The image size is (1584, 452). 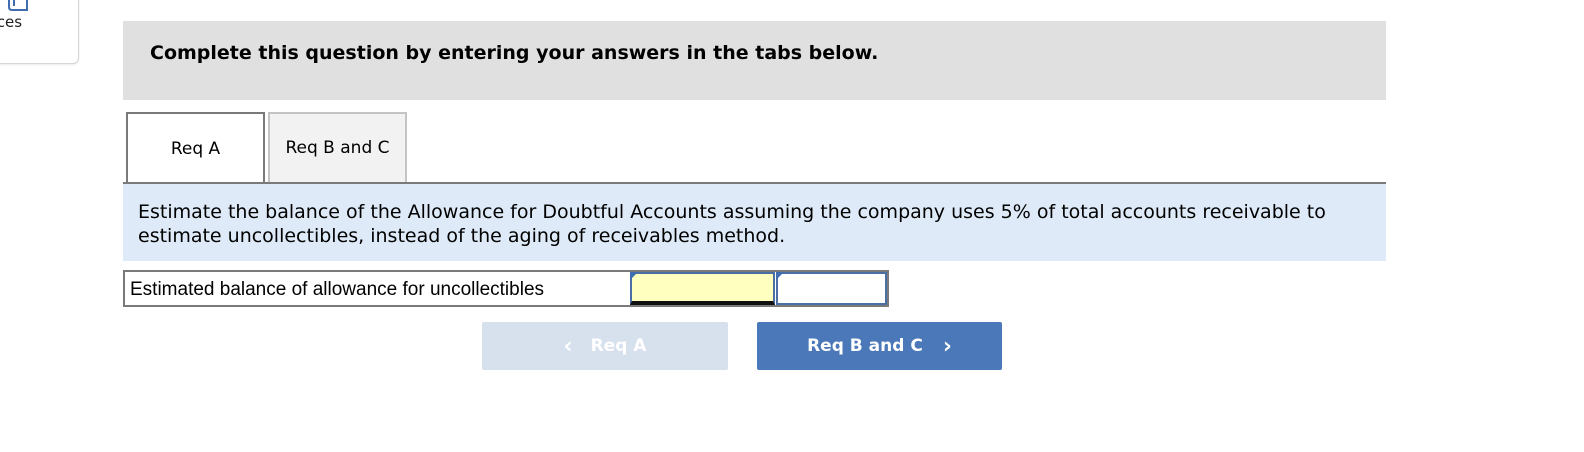 What do you see at coordinates (39, 32) in the screenshot?
I see `references-panel: erences` at bounding box center [39, 32].